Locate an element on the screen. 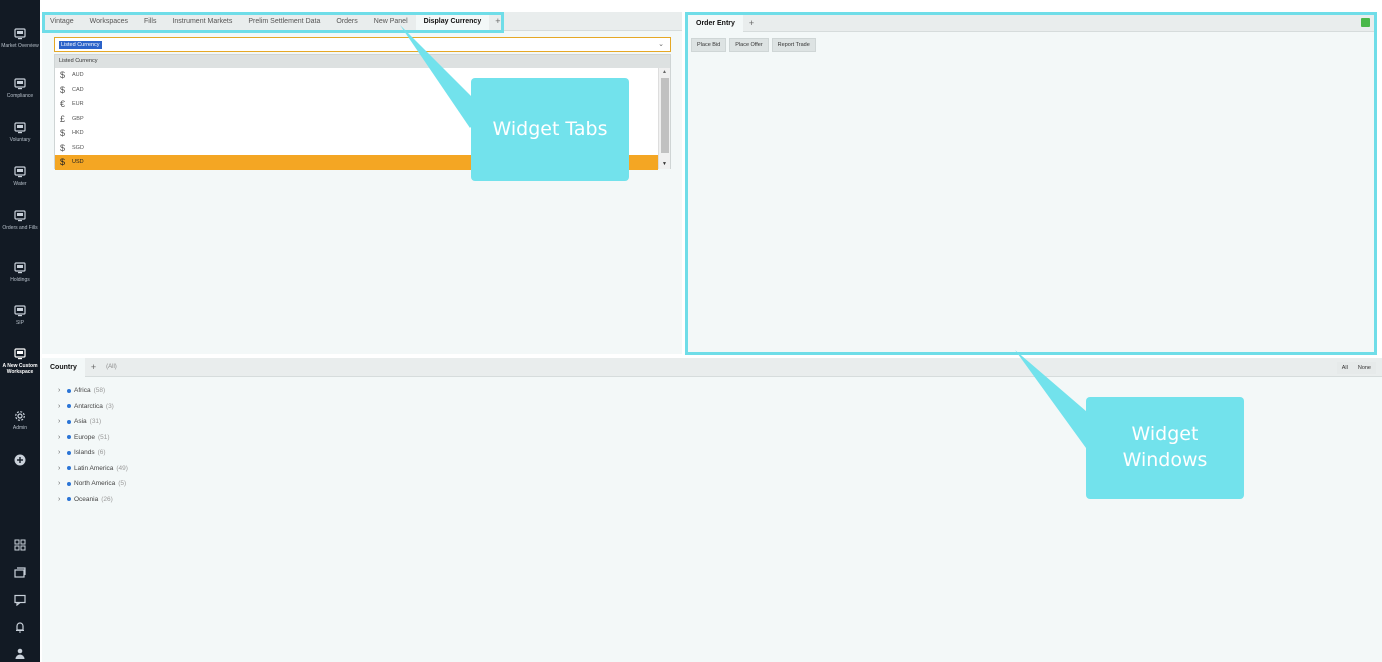 The image size is (1382, 662). sidebar-item-label: Orders and Fills is located at coordinates (20, 228).